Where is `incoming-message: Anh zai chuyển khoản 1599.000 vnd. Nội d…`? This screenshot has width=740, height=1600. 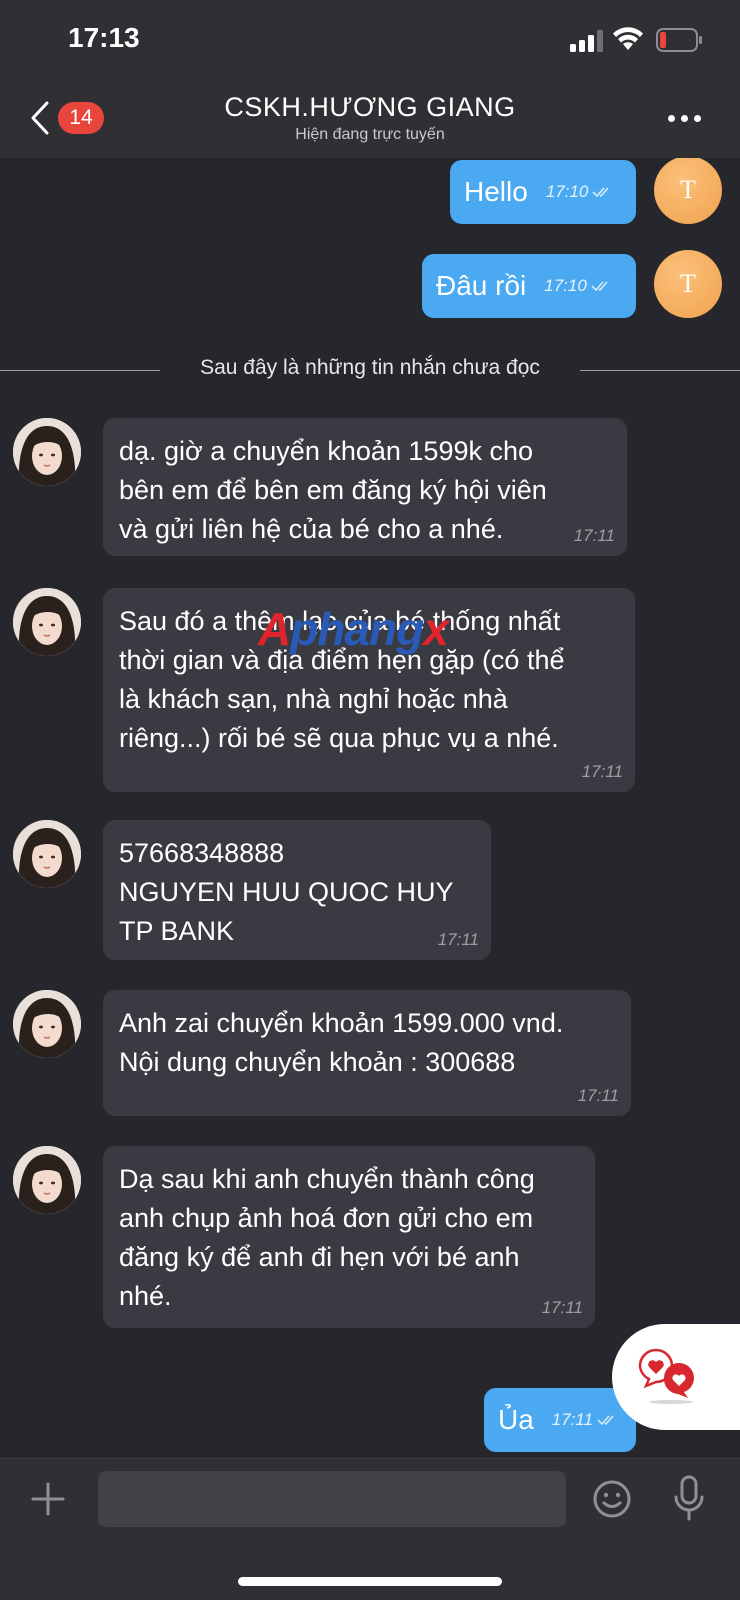 incoming-message: Anh zai chuyển khoản 1599.000 vnd. Nội d… is located at coordinates (367, 1053).